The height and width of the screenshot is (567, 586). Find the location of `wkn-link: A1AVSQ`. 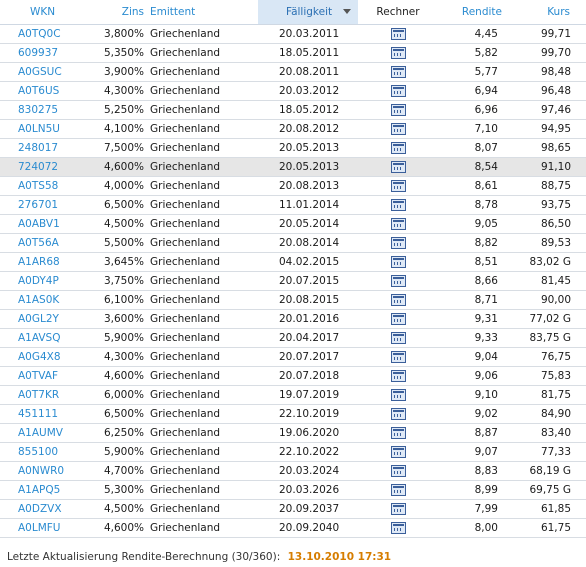

wkn-link: A1AVSQ is located at coordinates (39, 338).